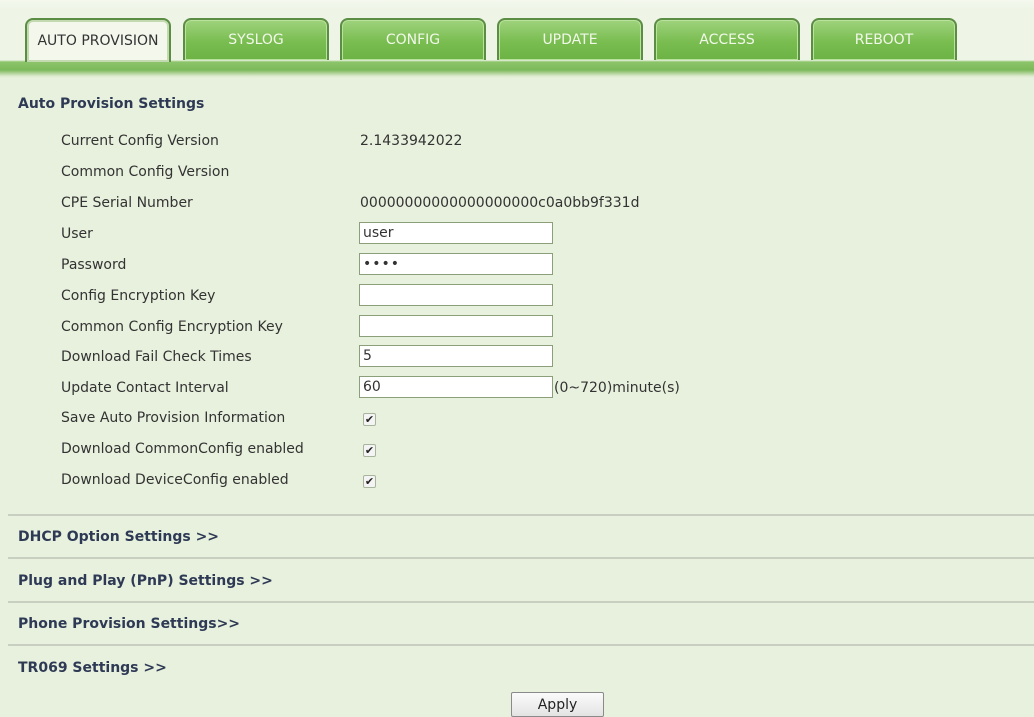 This screenshot has width=1034, height=717. What do you see at coordinates (411, 141) in the screenshot?
I see `current-config-version-value: 2.1433942022` at bounding box center [411, 141].